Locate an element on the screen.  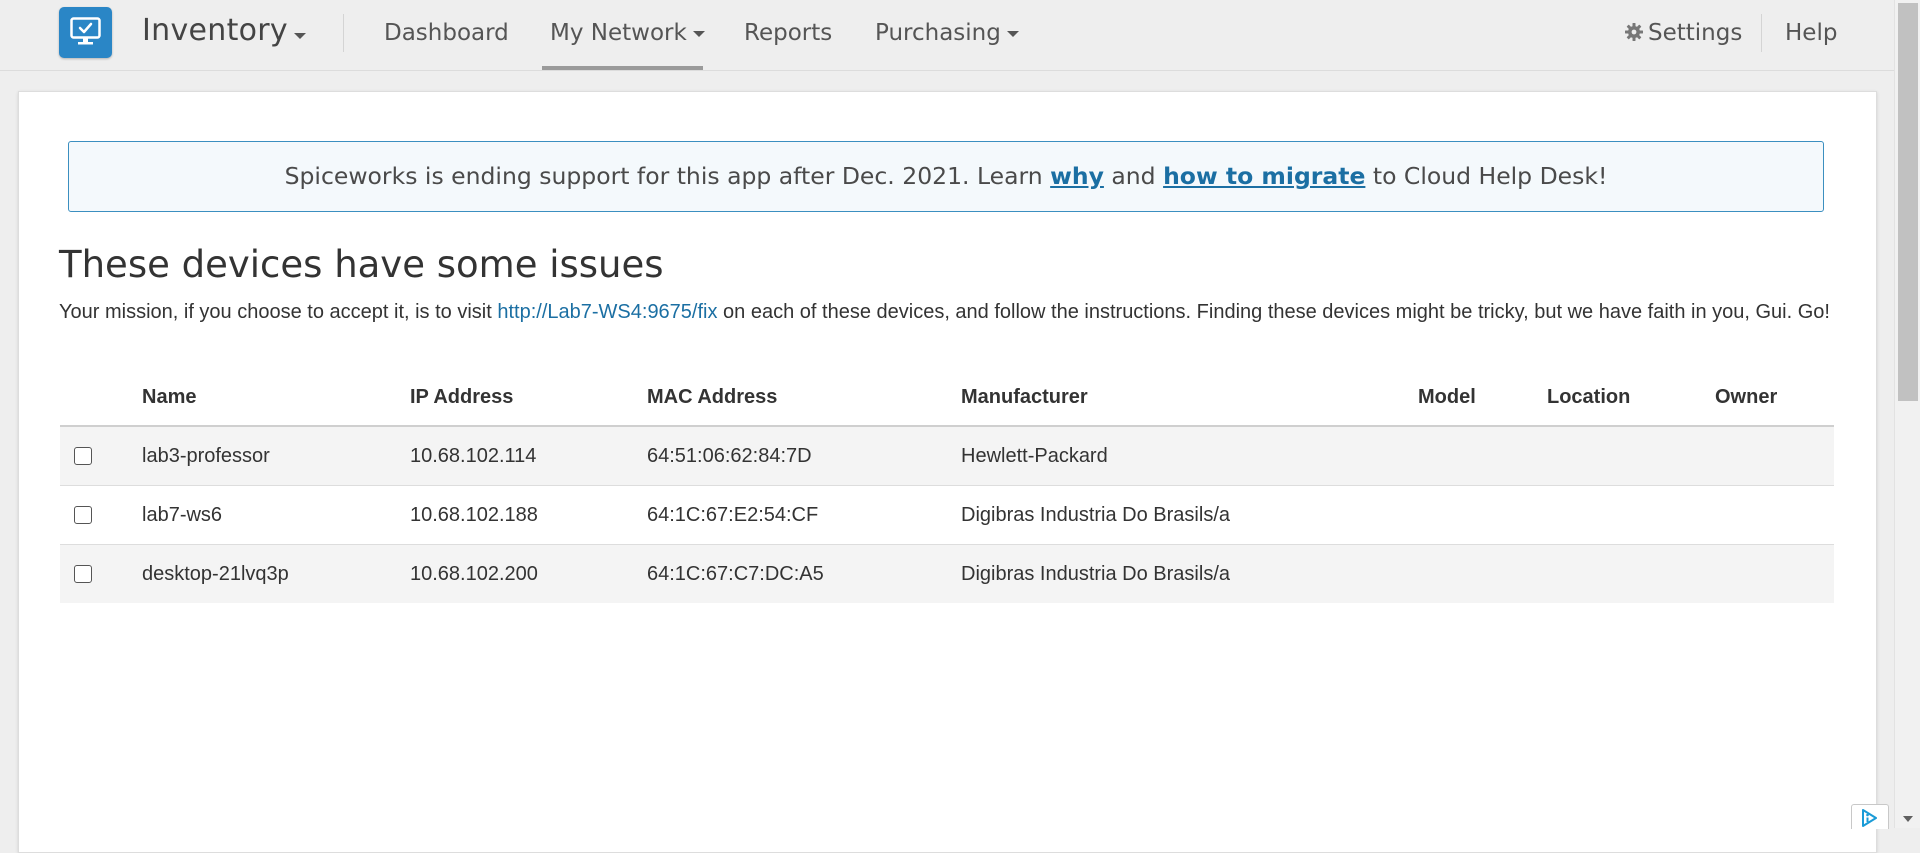
column-header-owner: Owner is located at coordinates (1774, 398).